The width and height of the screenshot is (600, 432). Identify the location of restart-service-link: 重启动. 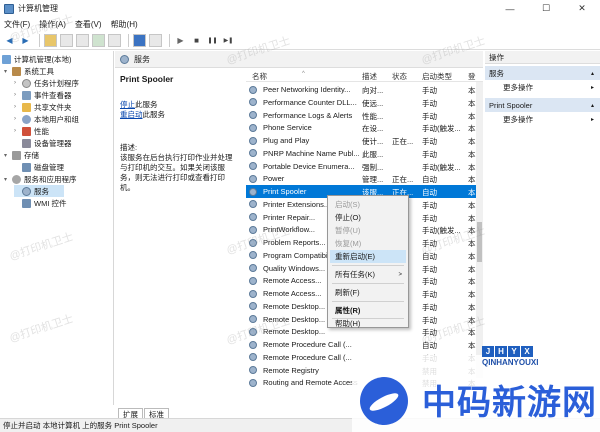
(131, 114).